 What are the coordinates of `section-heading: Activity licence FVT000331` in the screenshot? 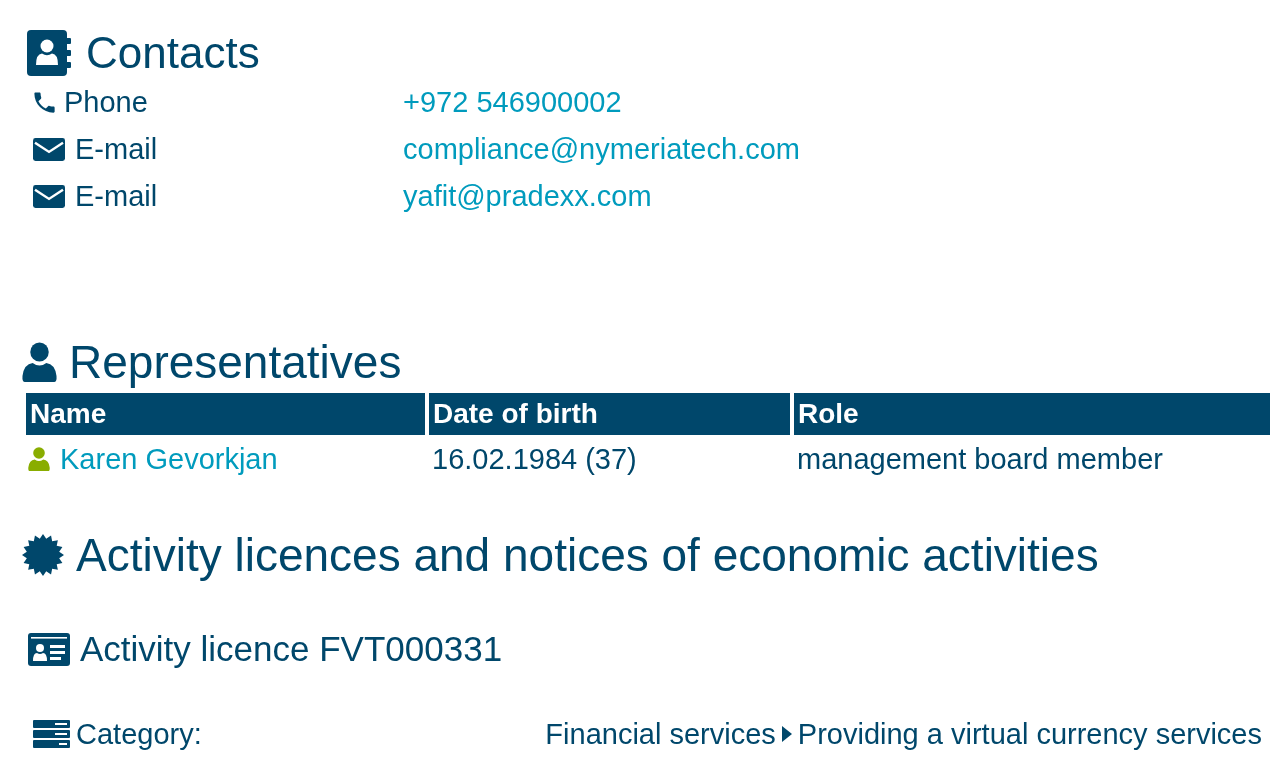 It's located at (291, 649).